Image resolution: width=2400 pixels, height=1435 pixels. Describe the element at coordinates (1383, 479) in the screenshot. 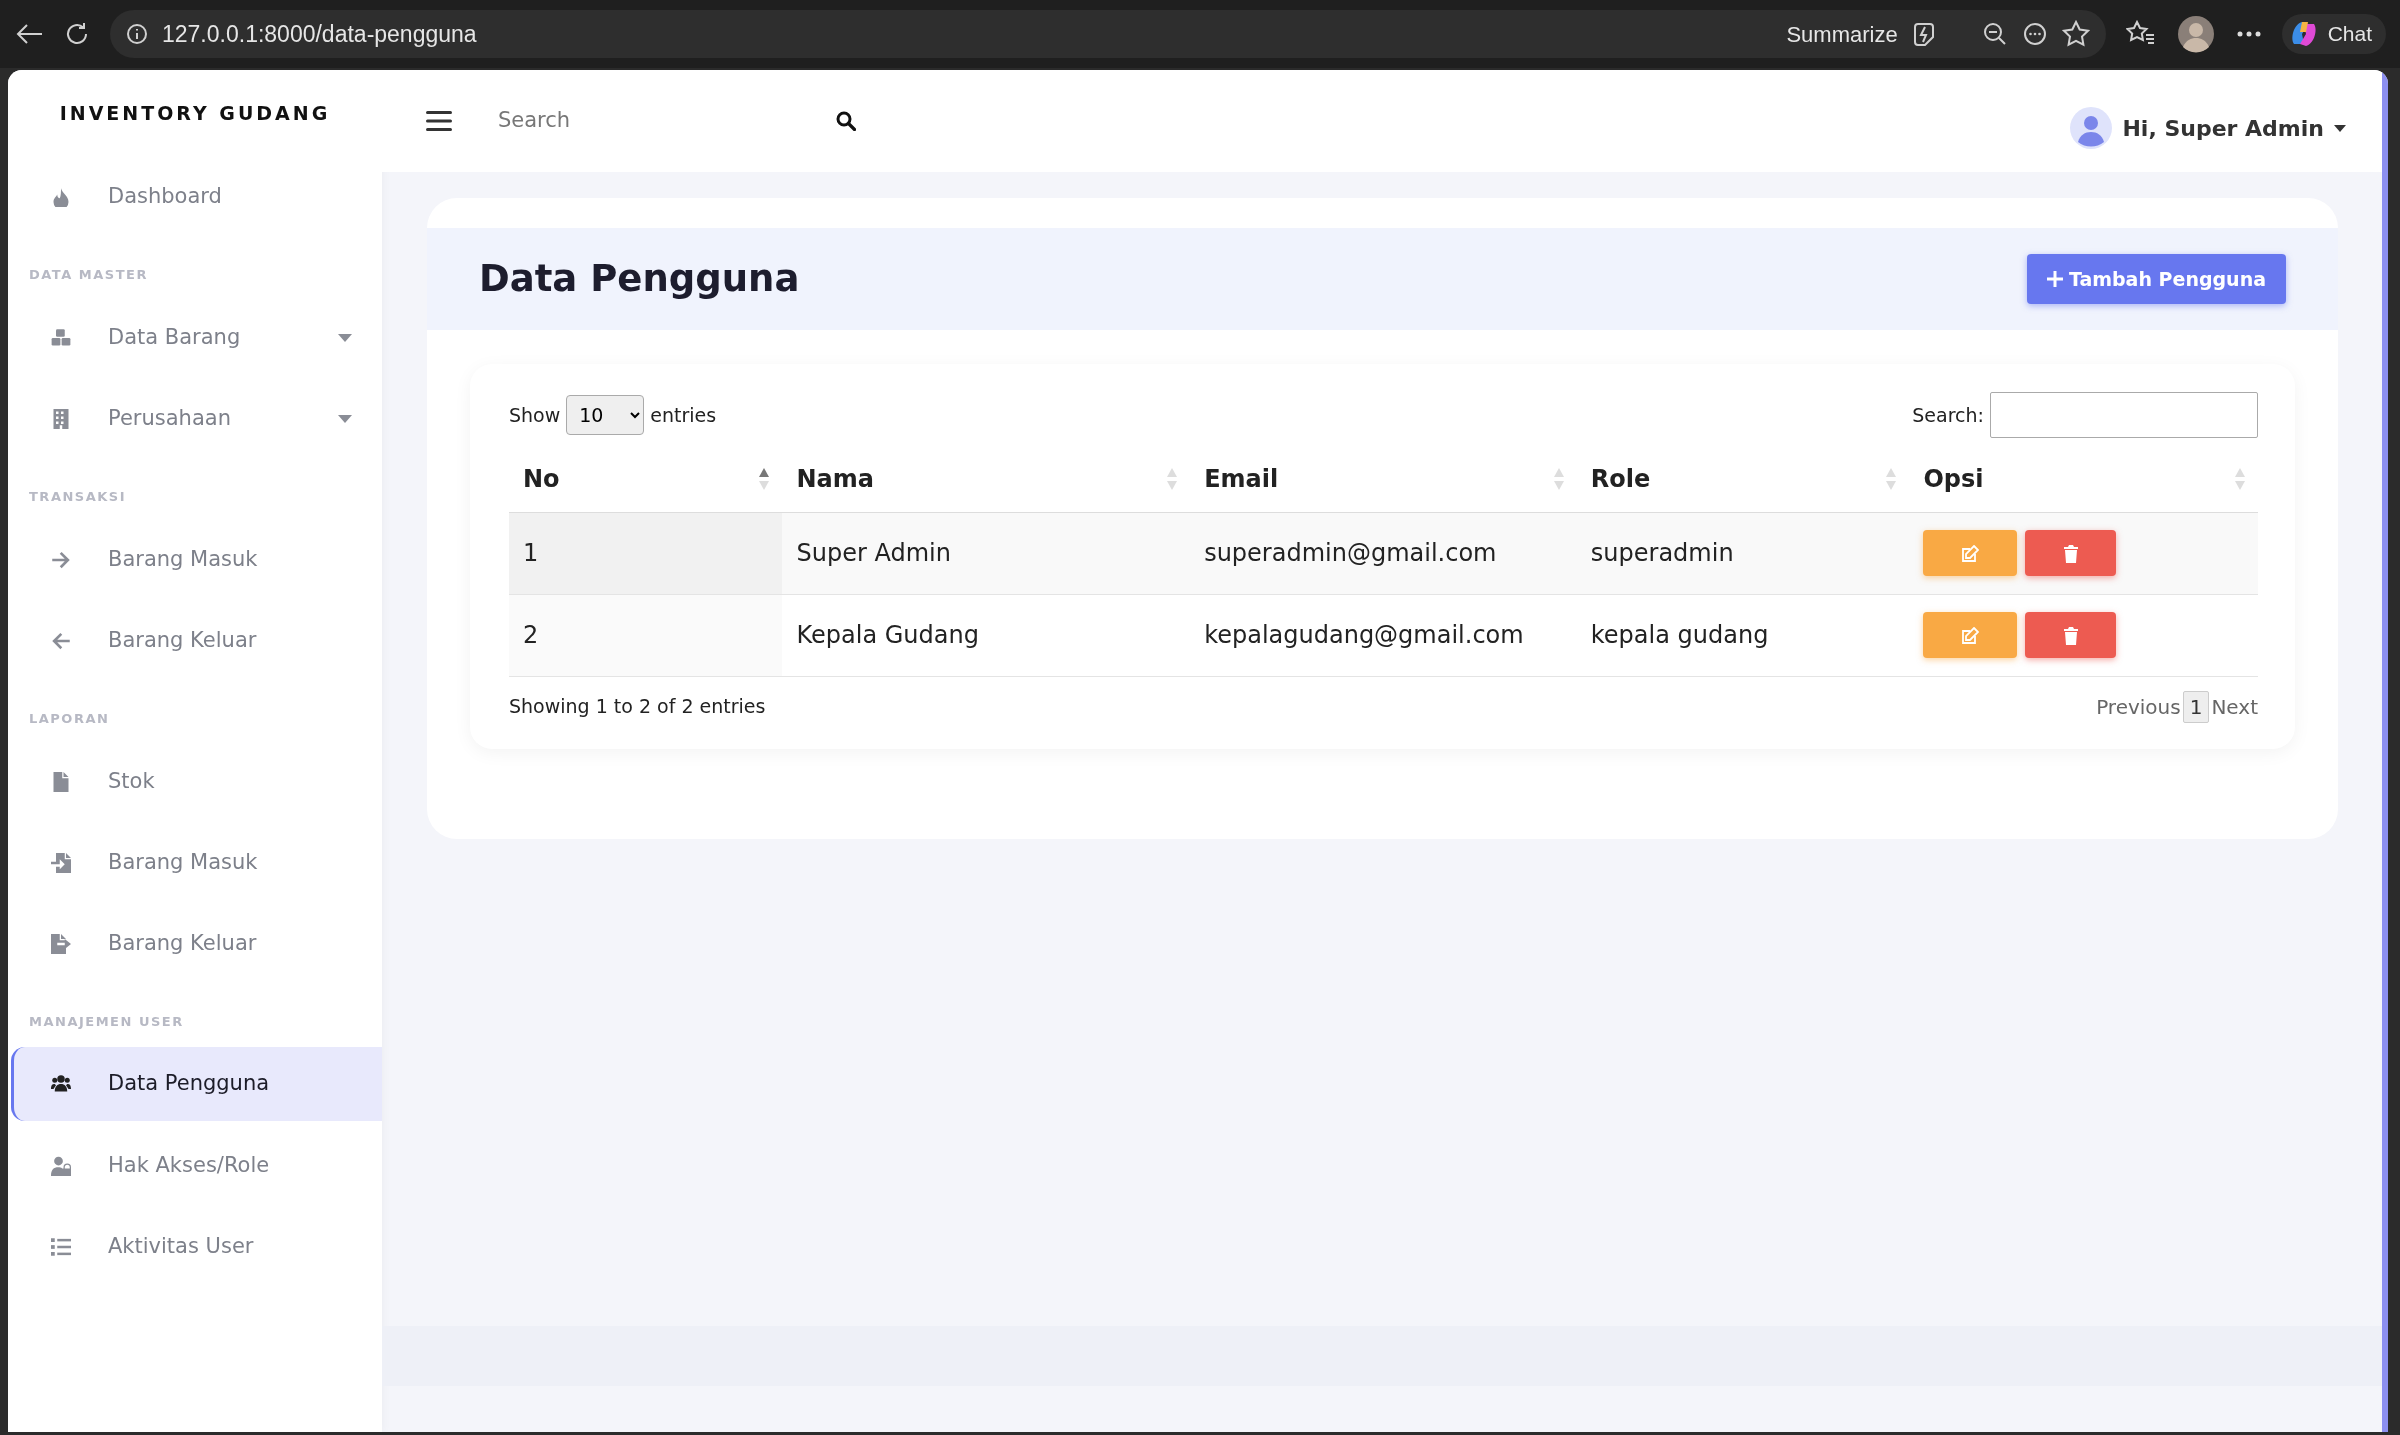

I see `column-header: Email` at that location.